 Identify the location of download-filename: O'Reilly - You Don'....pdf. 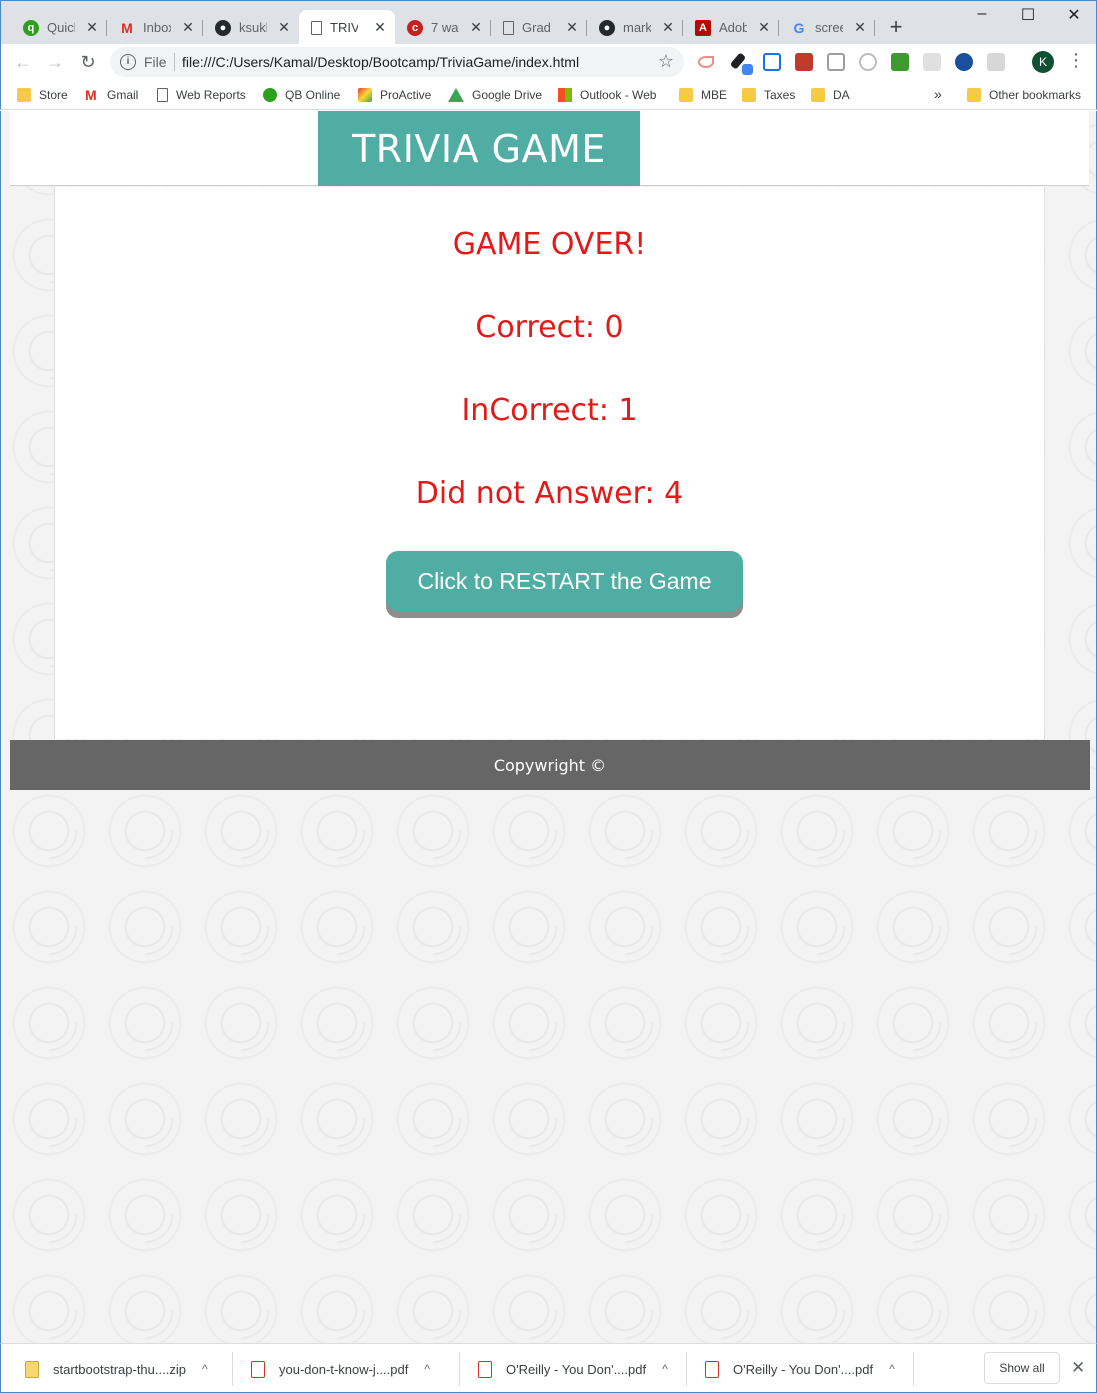
(576, 1369).